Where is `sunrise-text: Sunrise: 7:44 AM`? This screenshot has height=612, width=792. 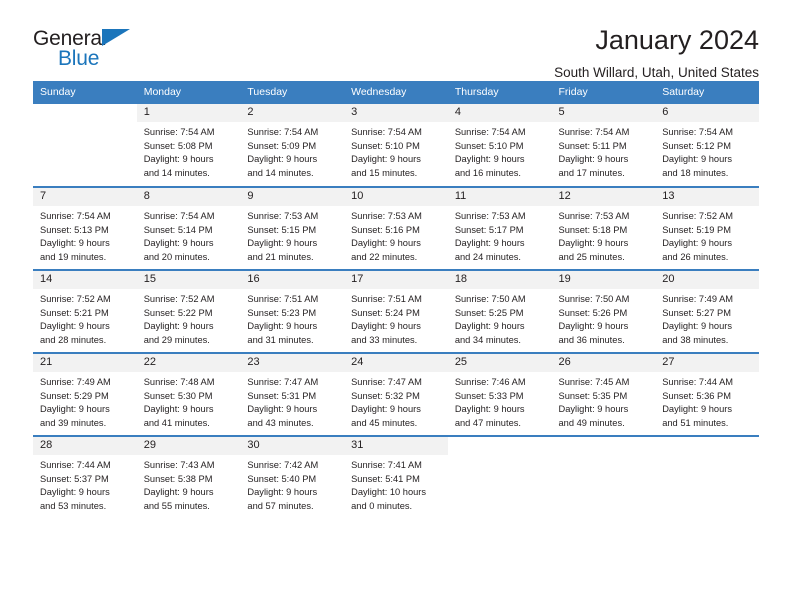 sunrise-text: Sunrise: 7:44 AM is located at coordinates (698, 382).